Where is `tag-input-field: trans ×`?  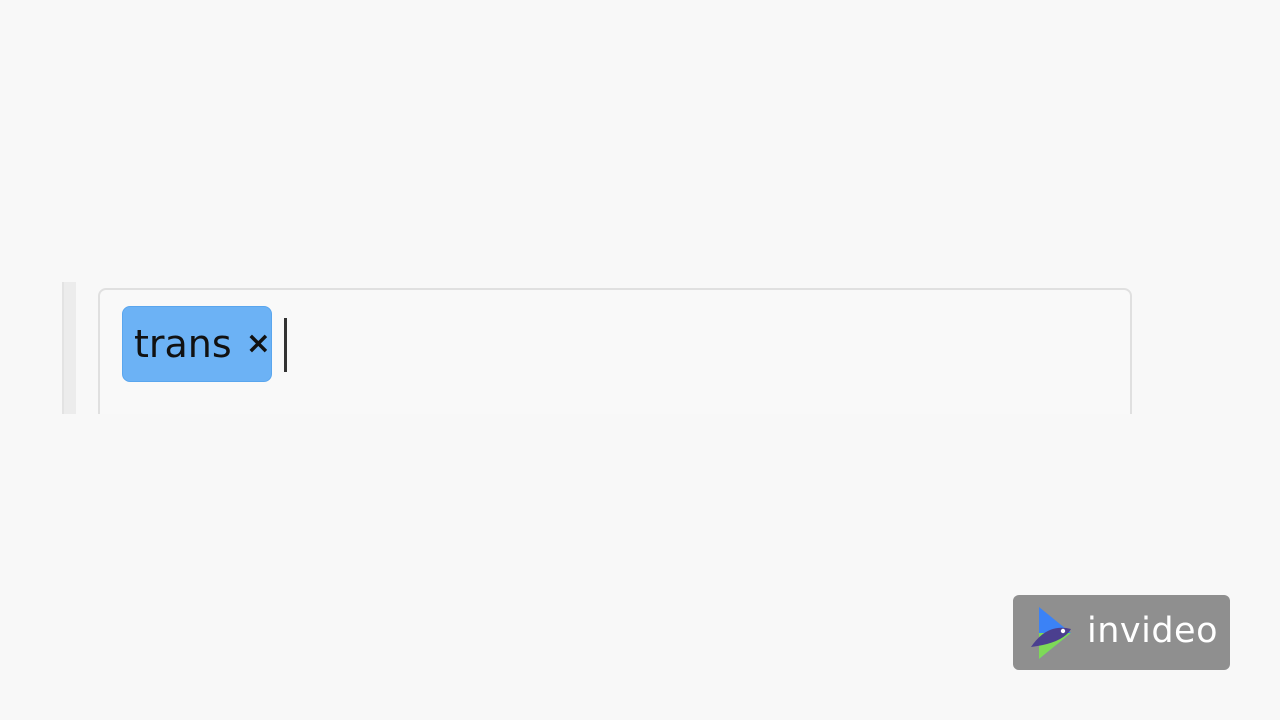 tag-input-field: trans × is located at coordinates (615, 351).